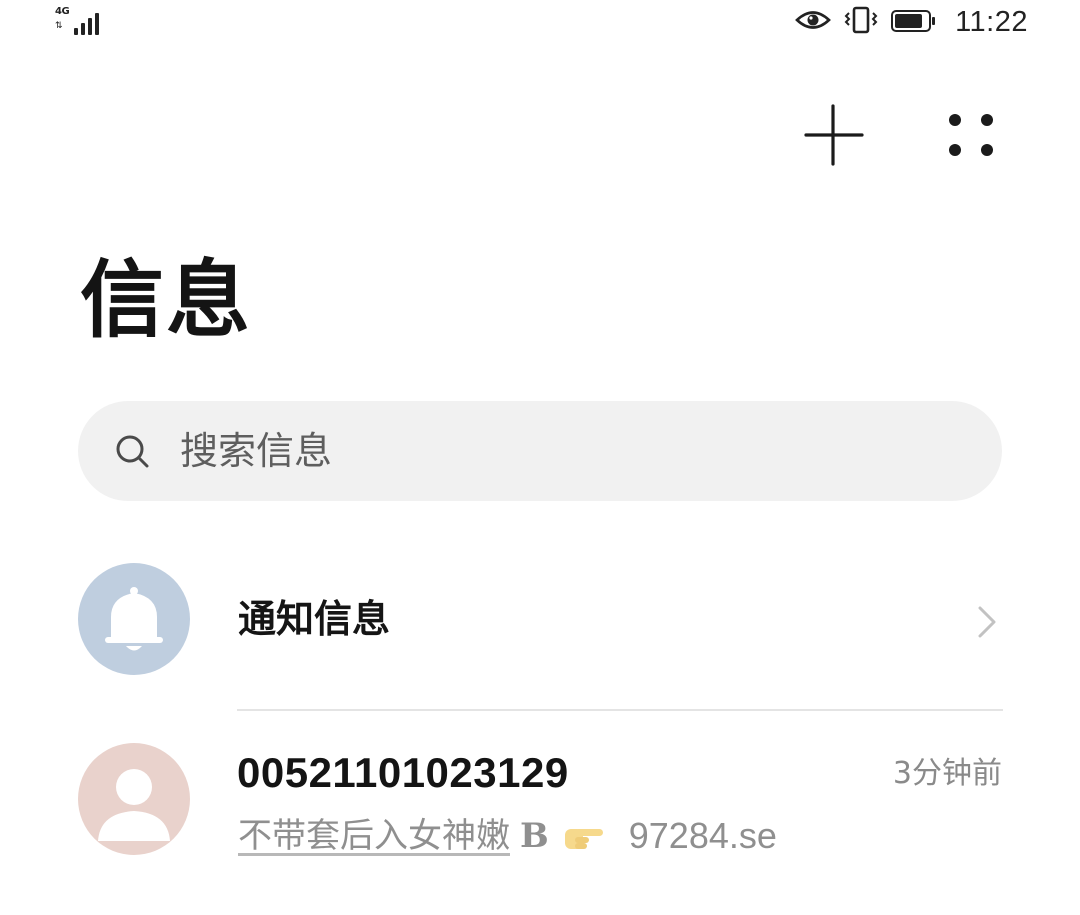  I want to click on battery-icon, so click(914, 22).